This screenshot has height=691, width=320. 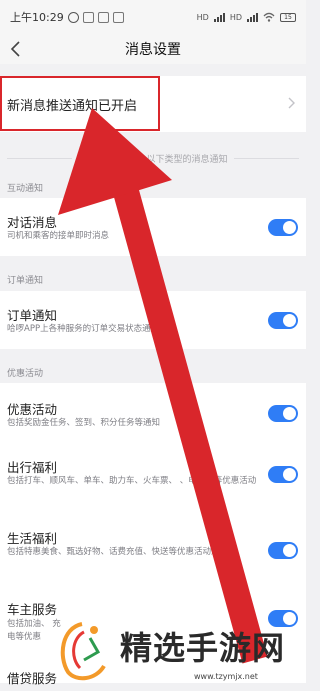 What do you see at coordinates (32, 315) in the screenshot?
I see `setting-title: 订单通知` at bounding box center [32, 315].